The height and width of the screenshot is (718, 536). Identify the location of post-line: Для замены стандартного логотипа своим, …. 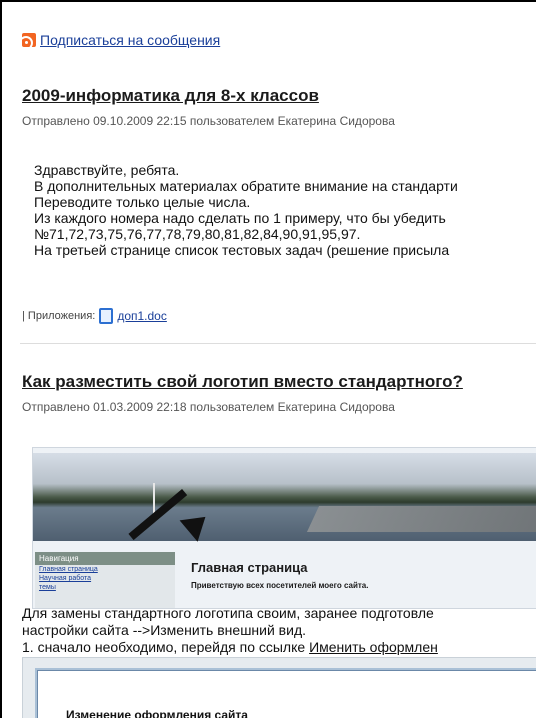
(228, 613).